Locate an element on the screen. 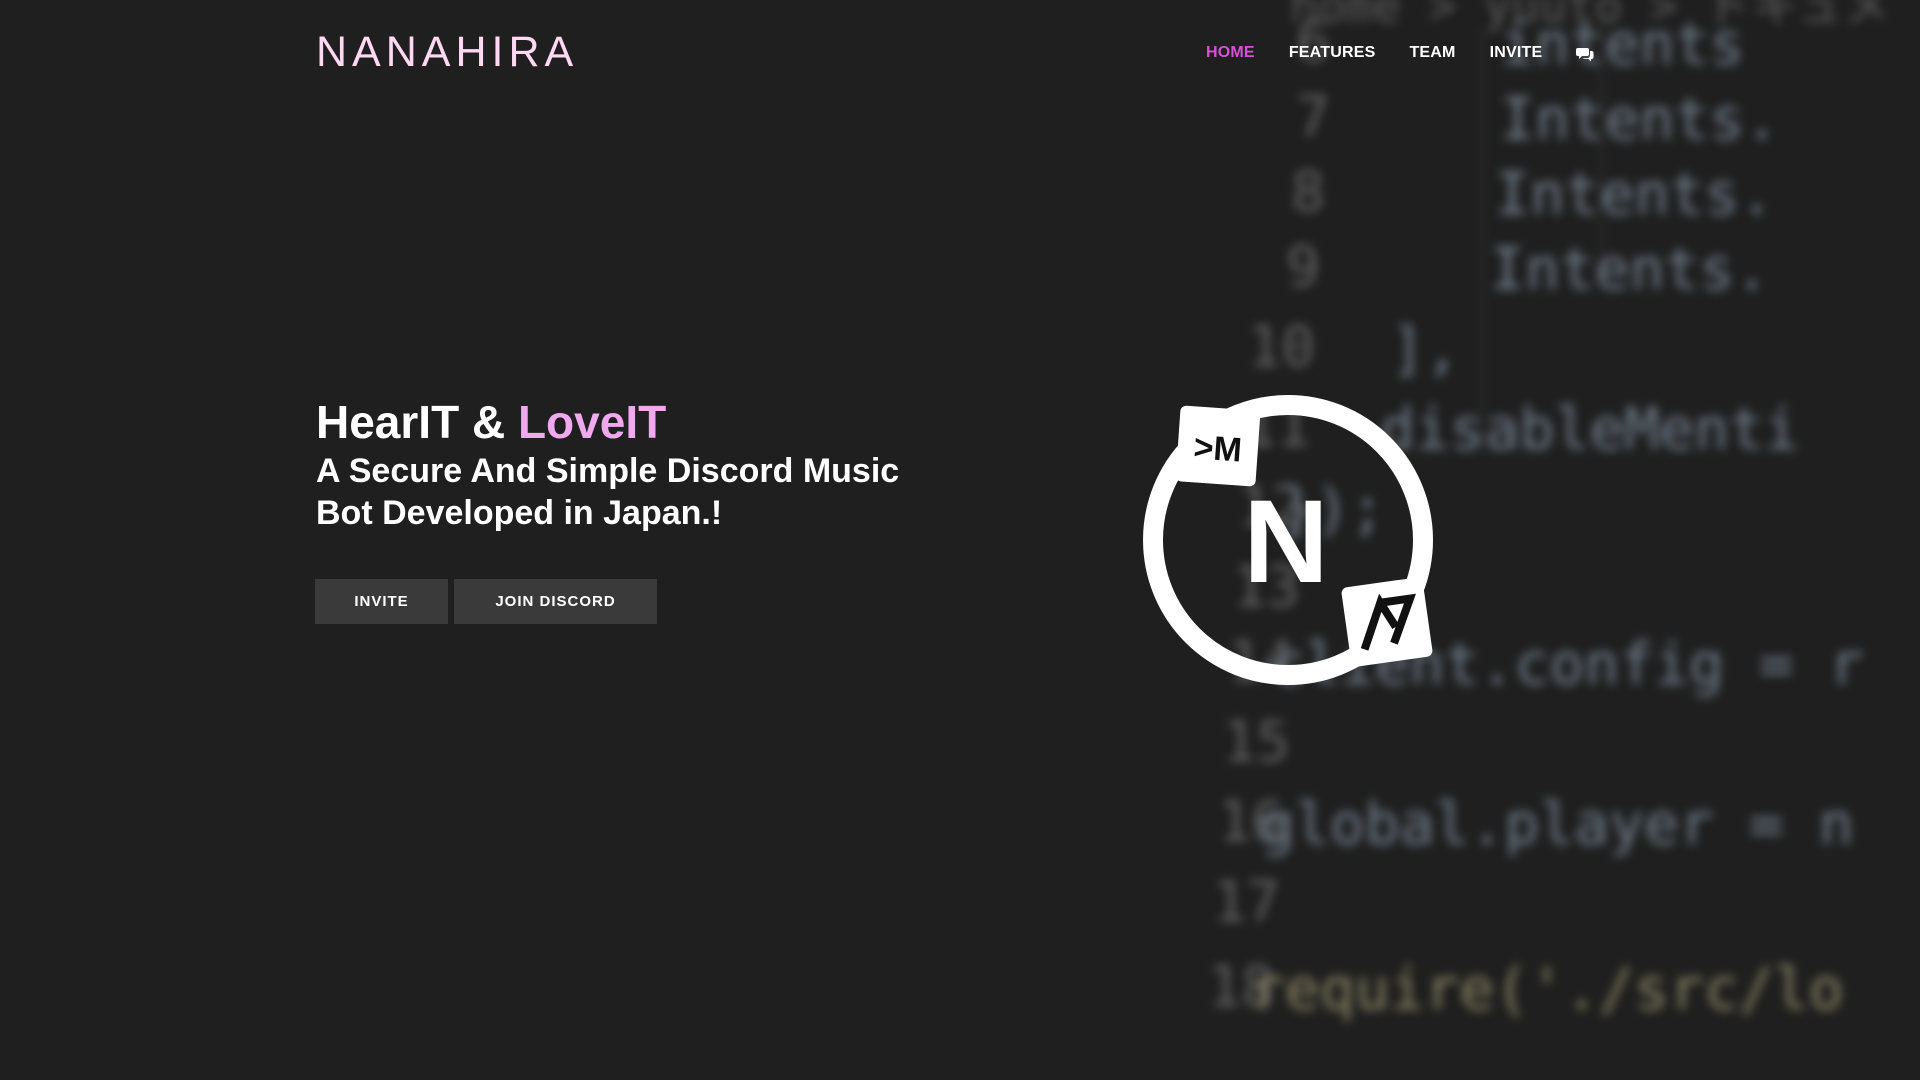 The height and width of the screenshot is (1080, 1920). invite-button: INVITE is located at coordinates (381, 601).